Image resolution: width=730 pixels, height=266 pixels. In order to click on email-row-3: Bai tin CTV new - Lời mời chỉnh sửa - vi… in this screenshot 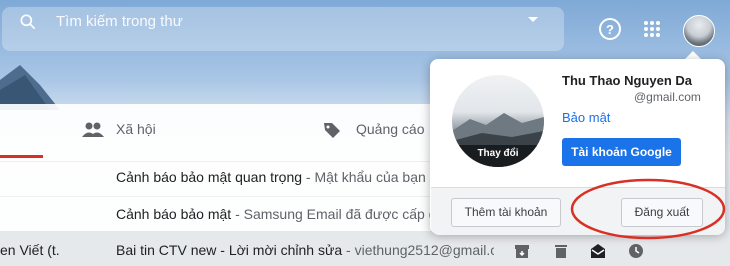, I will do `click(305, 250)`.